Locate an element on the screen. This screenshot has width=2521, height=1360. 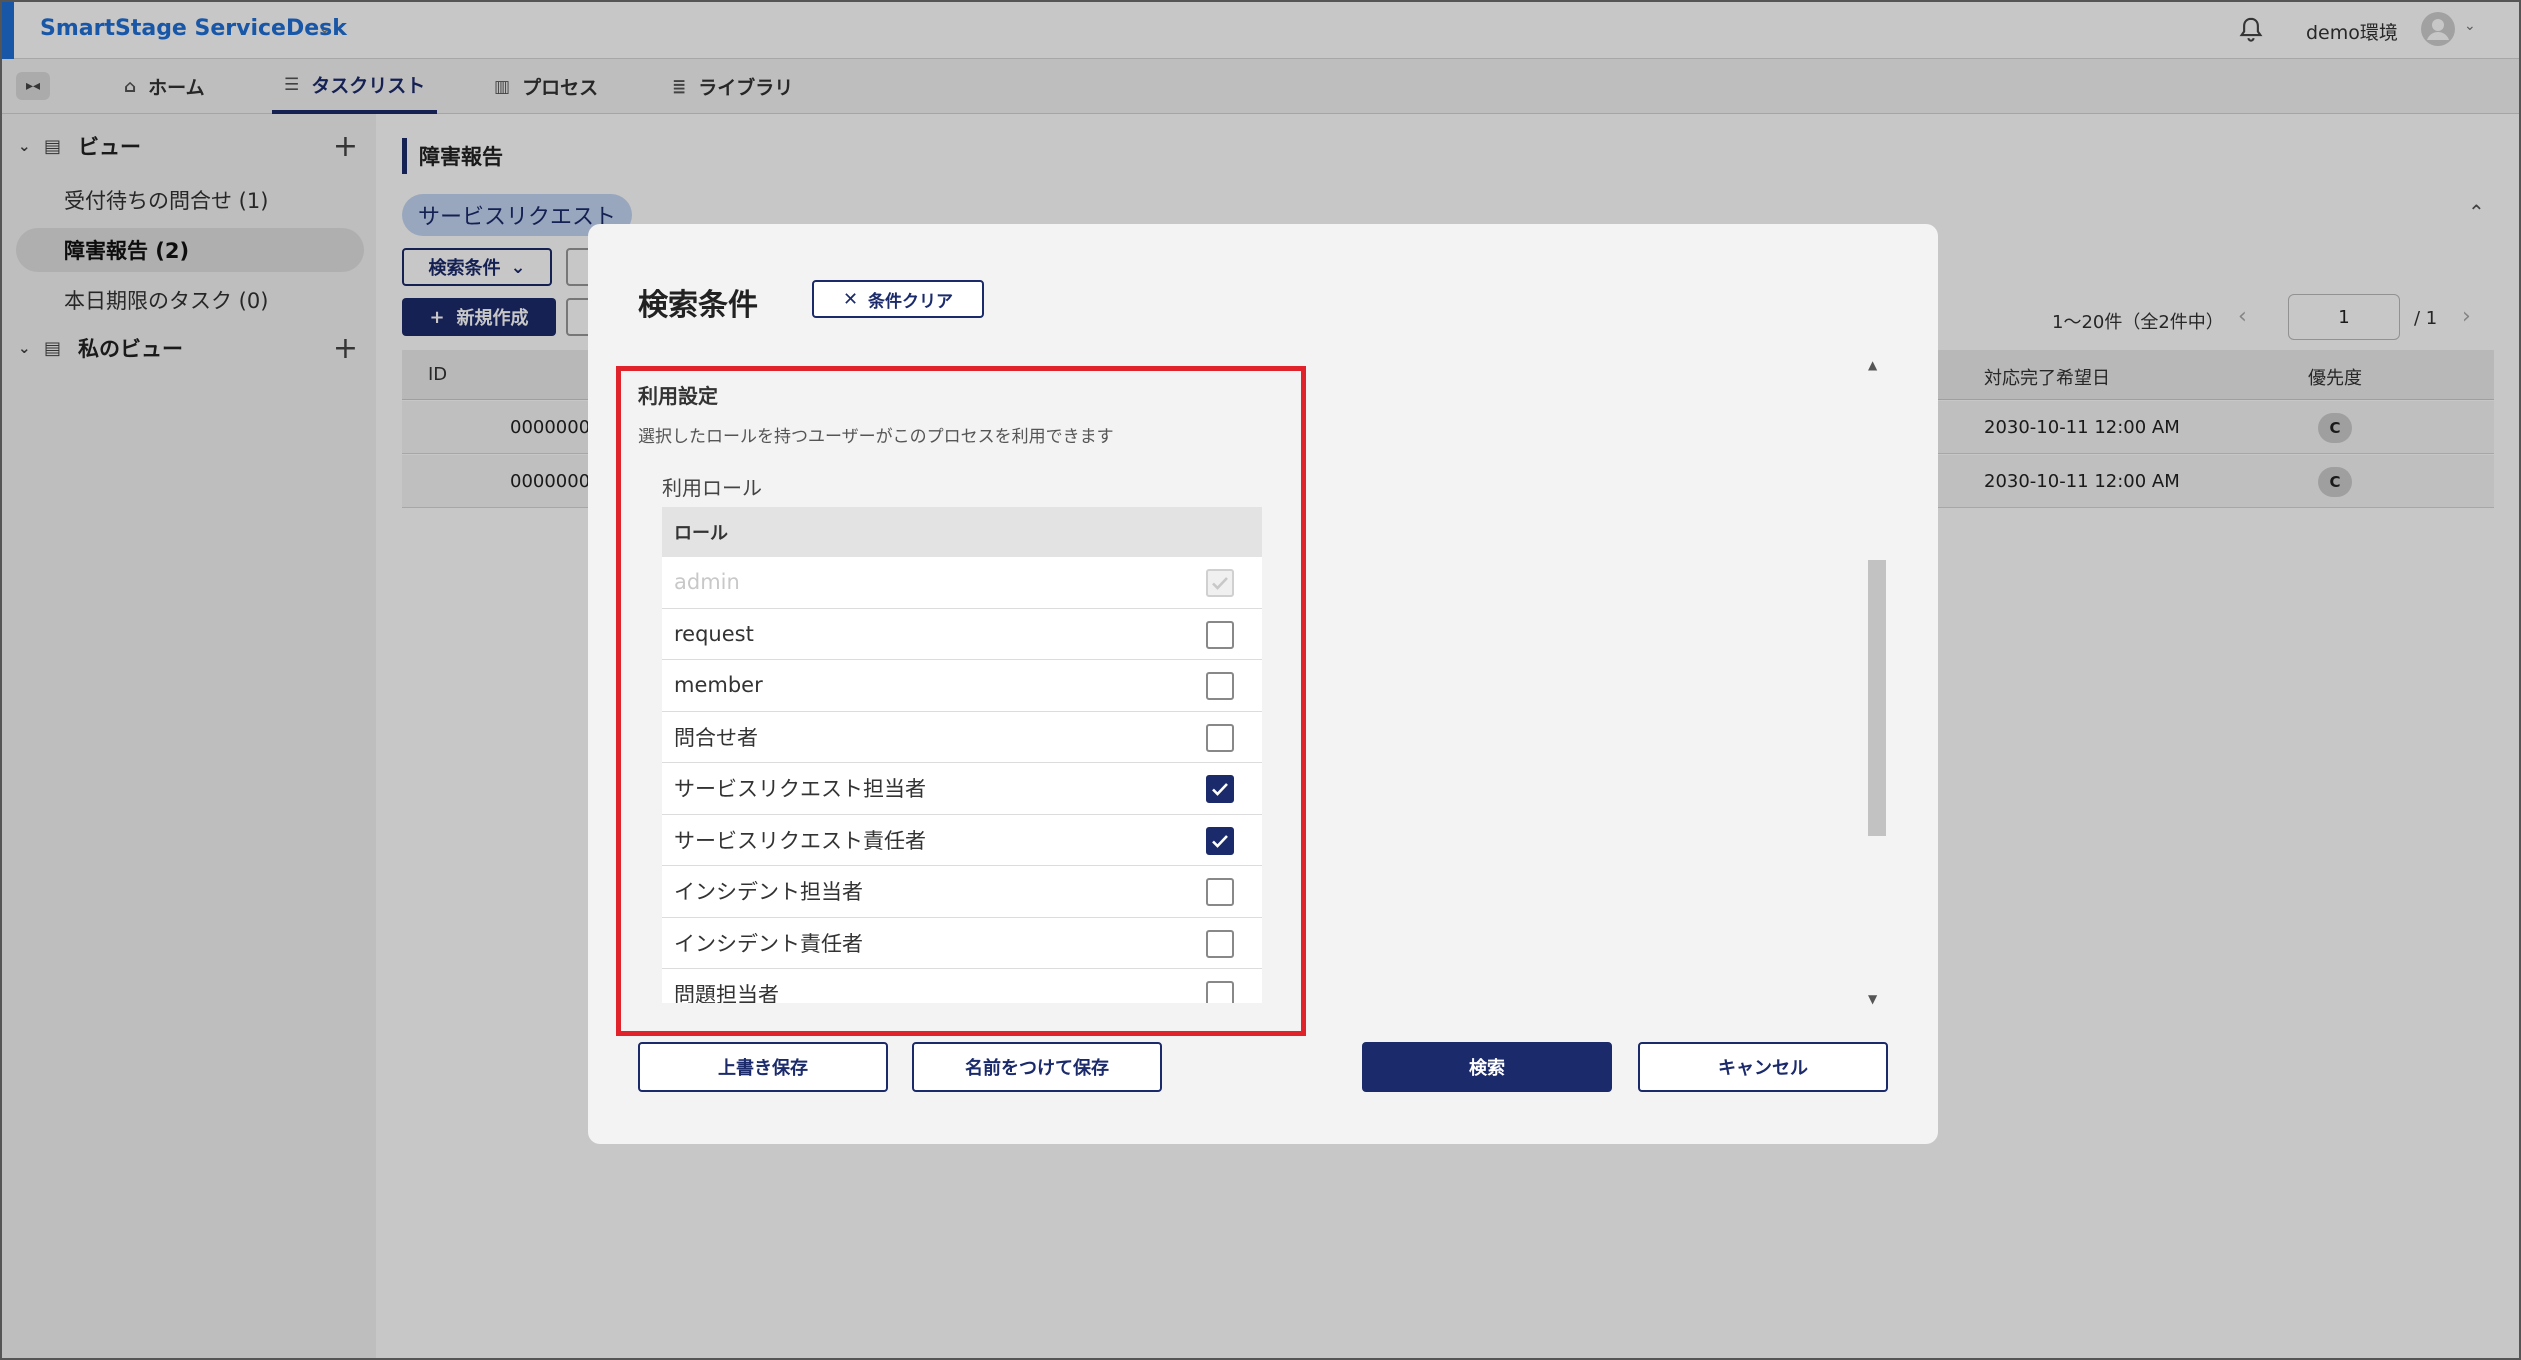
scrollbar-thumb is located at coordinates (1877, 698).